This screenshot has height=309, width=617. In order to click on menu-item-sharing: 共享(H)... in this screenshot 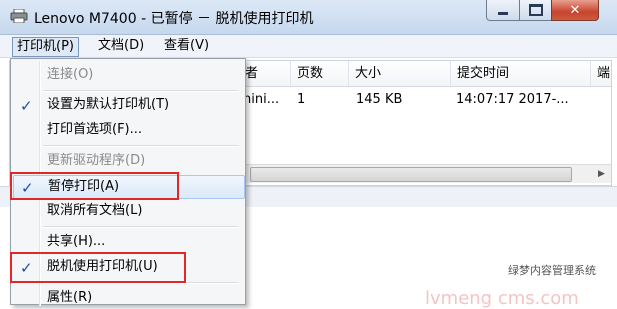, I will do `click(128, 242)`.